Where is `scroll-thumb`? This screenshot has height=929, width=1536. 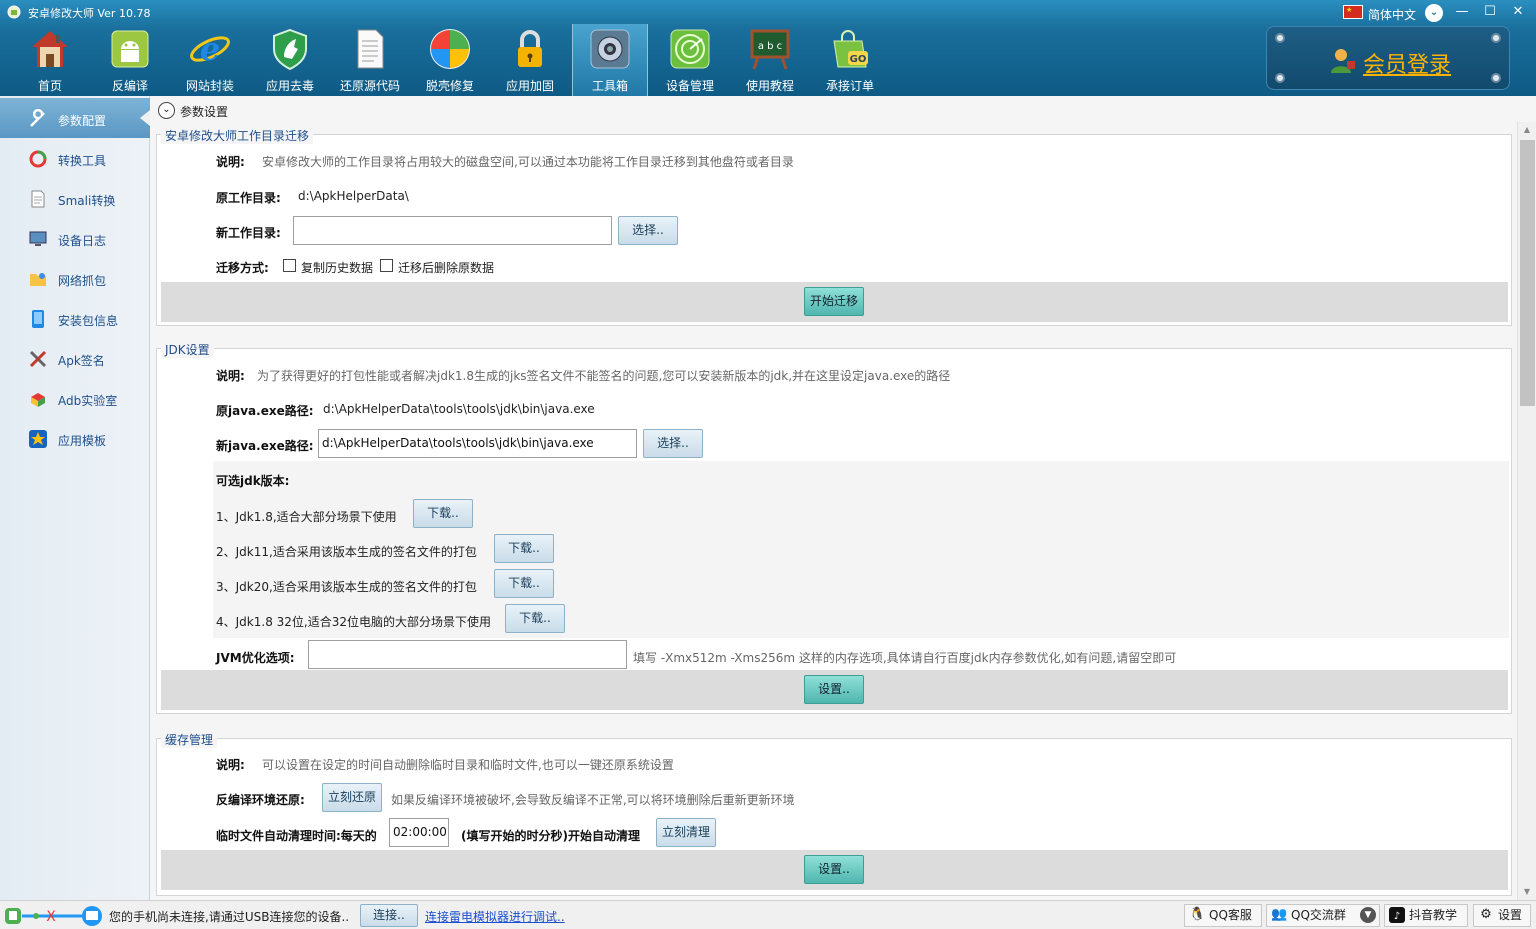
scroll-thumb is located at coordinates (1527, 273).